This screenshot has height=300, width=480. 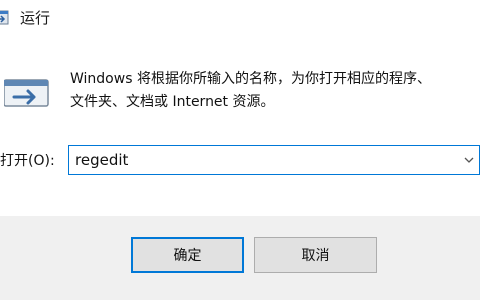 I want to click on run-program-icon, so click(x=26, y=93).